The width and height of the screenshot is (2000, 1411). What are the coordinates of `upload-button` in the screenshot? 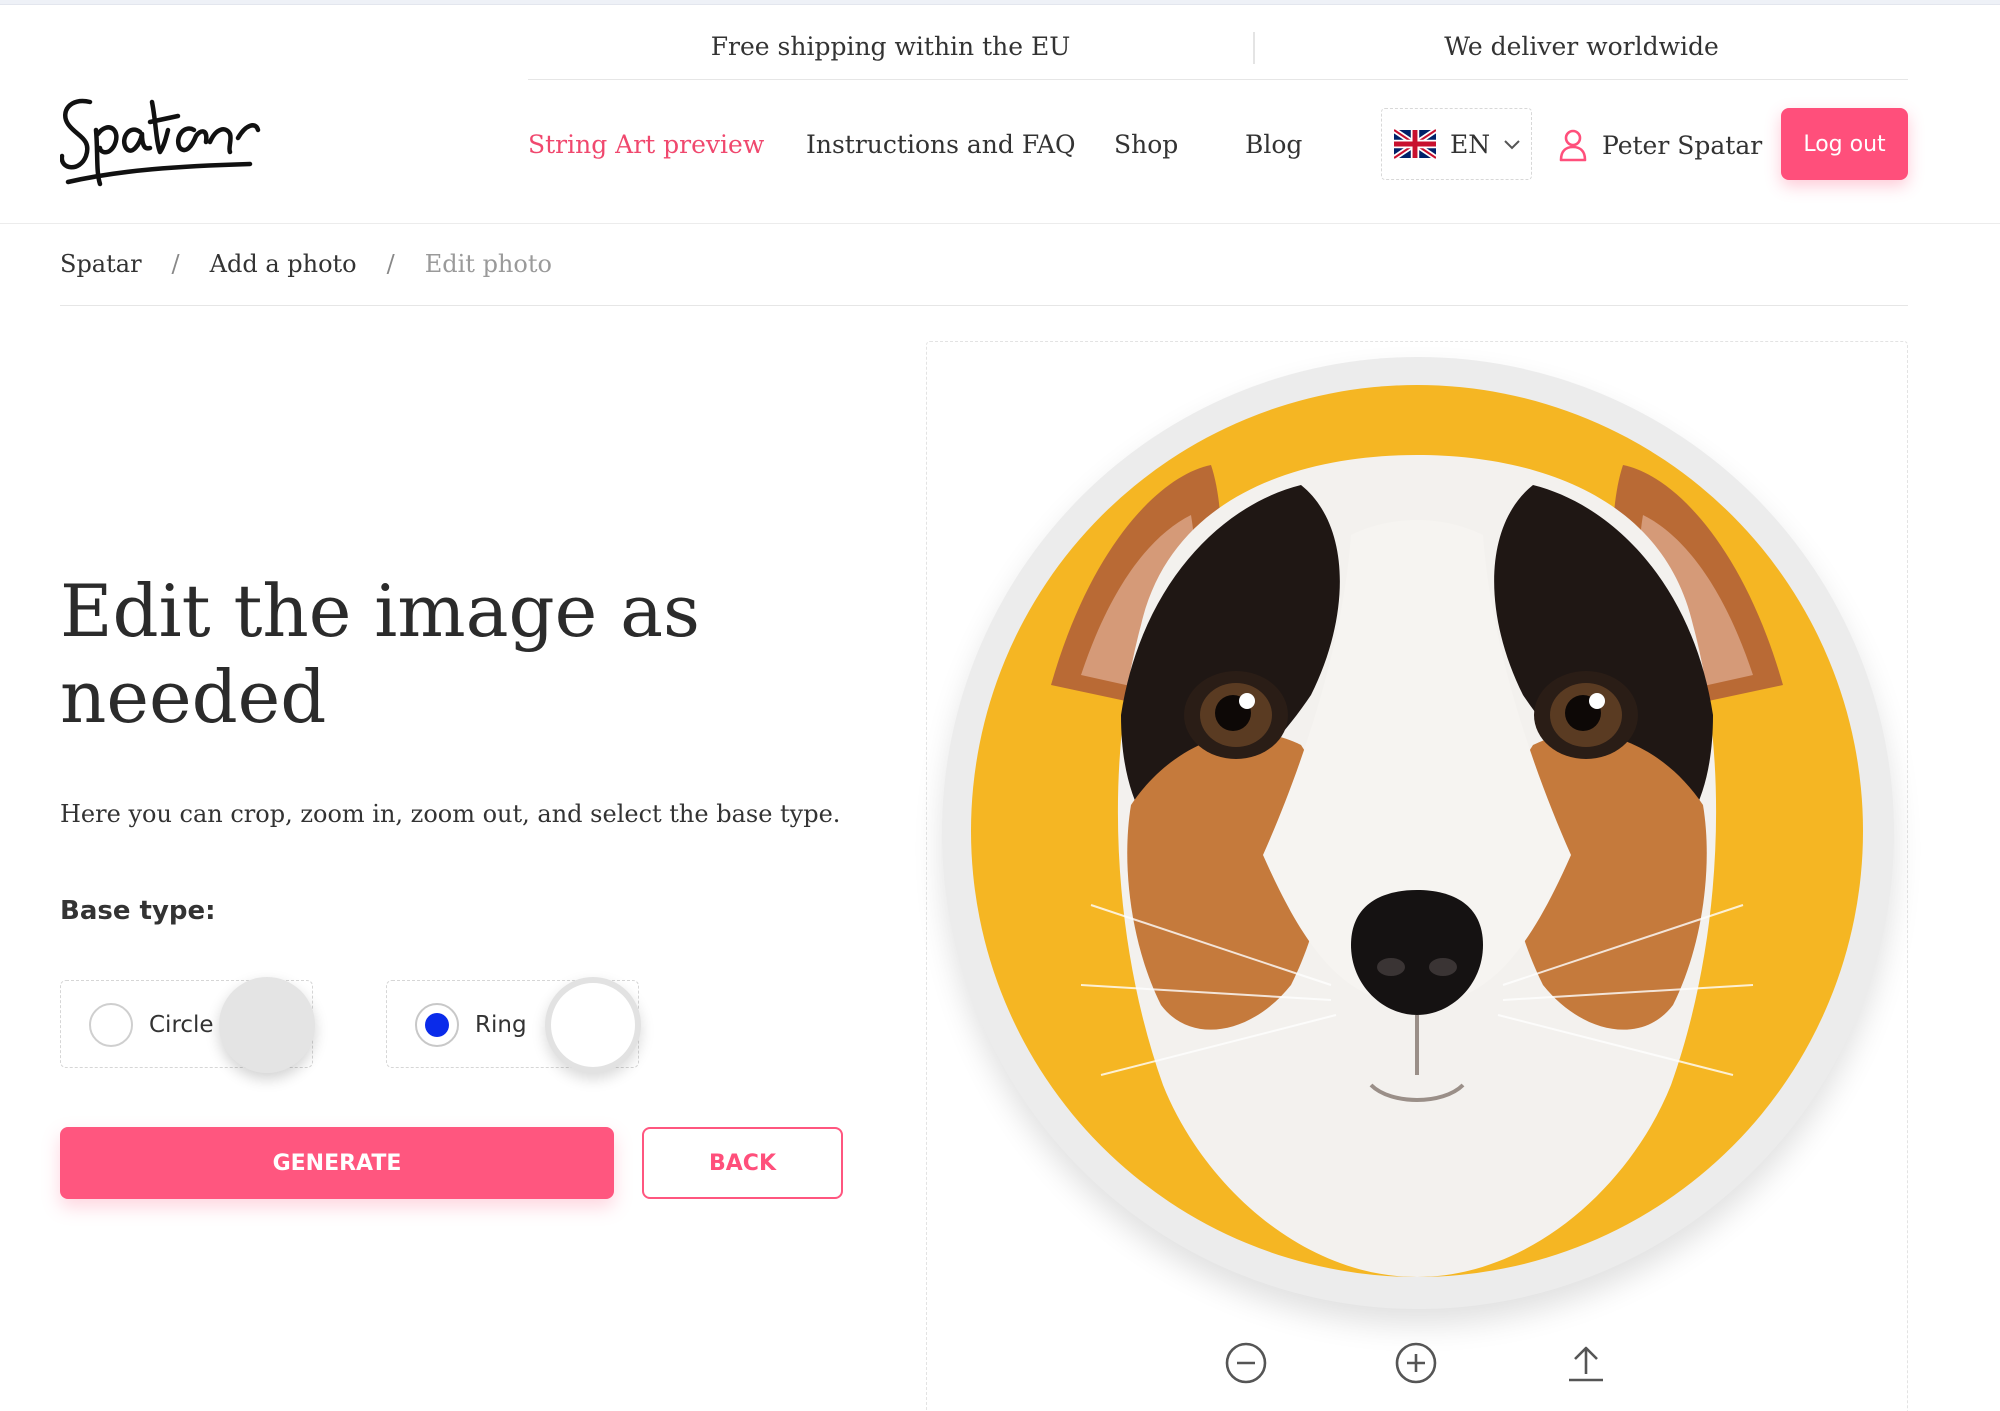 It's located at (1586, 1363).